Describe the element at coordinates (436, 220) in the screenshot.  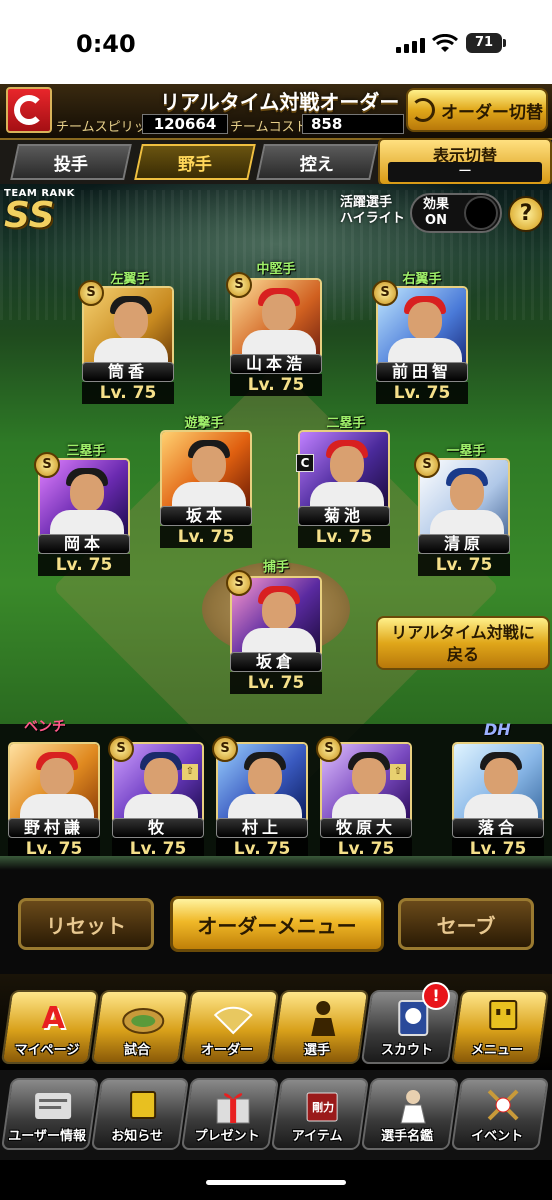
I see `effect-state: ON` at that location.